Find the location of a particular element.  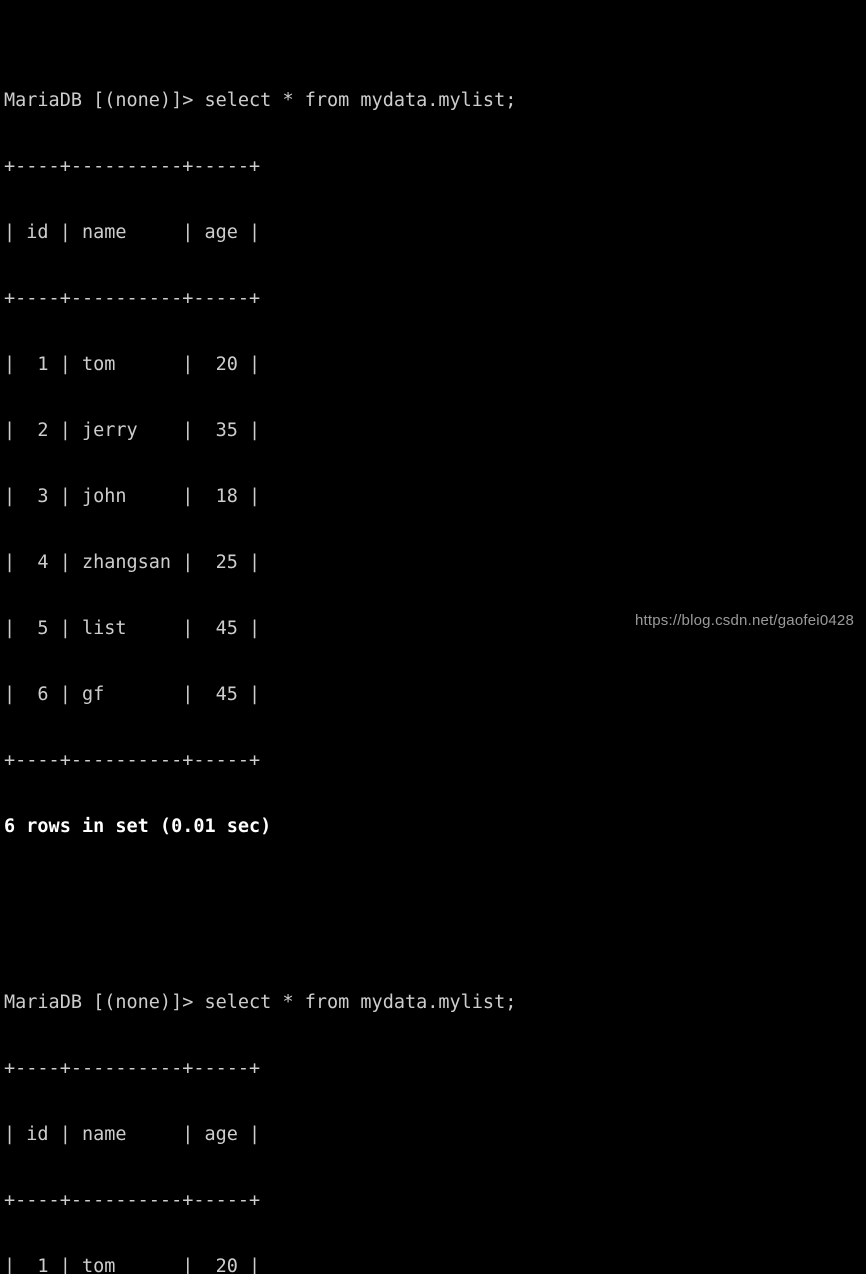

table-row: | 4 | zhangsan | 25 | is located at coordinates (132, 562).